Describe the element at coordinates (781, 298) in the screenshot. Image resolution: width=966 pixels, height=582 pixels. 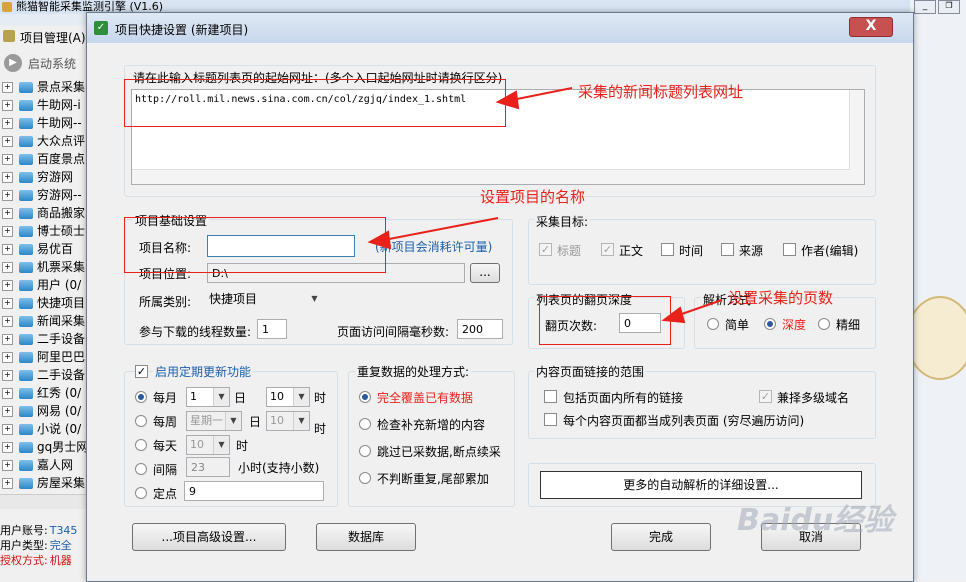
I see `pages-annotation: 设置采集的页数` at that location.